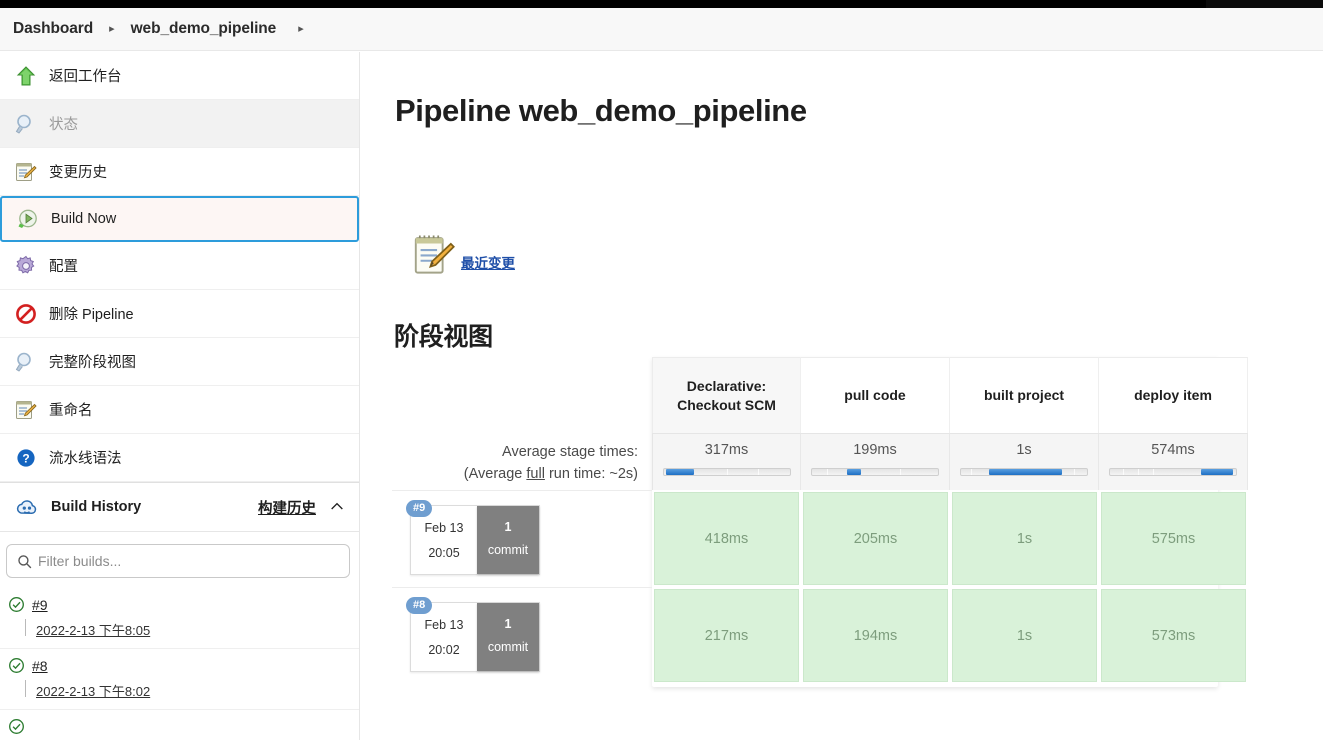 The image size is (1323, 740). I want to click on stage-header-cell: deploy item, so click(1173, 395).